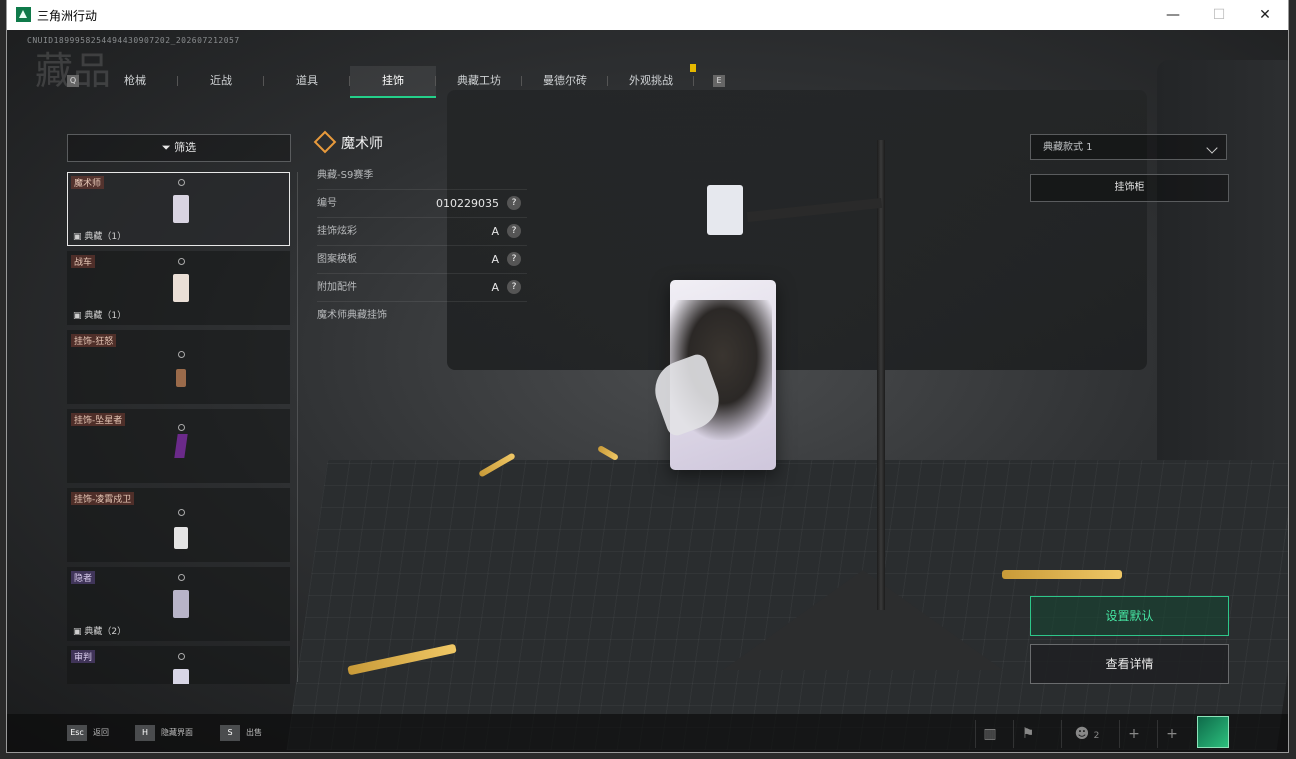 This screenshot has height=759, width=1296. What do you see at coordinates (1265, 15) in the screenshot?
I see `close-button: ✕` at bounding box center [1265, 15].